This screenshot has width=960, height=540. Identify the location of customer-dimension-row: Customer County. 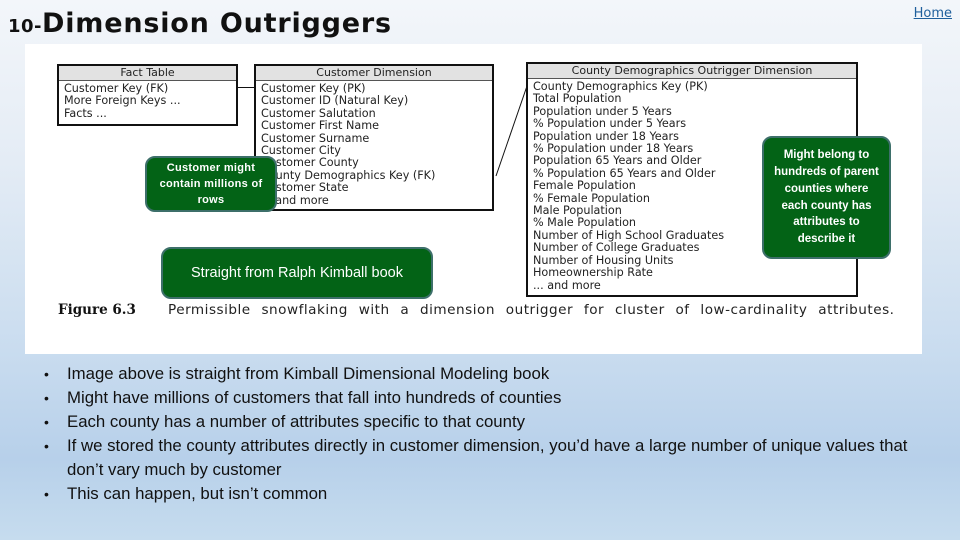
(310, 163).